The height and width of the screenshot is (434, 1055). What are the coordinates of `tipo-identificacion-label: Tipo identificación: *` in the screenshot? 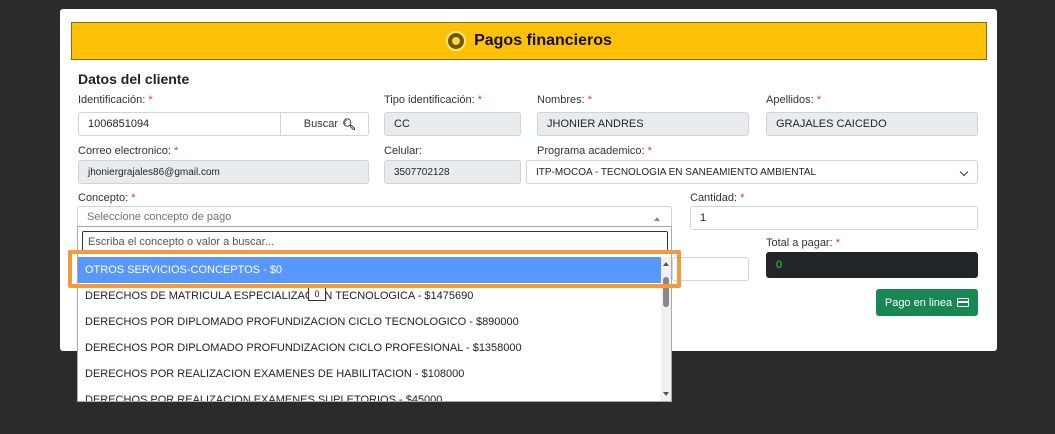 It's located at (433, 100).